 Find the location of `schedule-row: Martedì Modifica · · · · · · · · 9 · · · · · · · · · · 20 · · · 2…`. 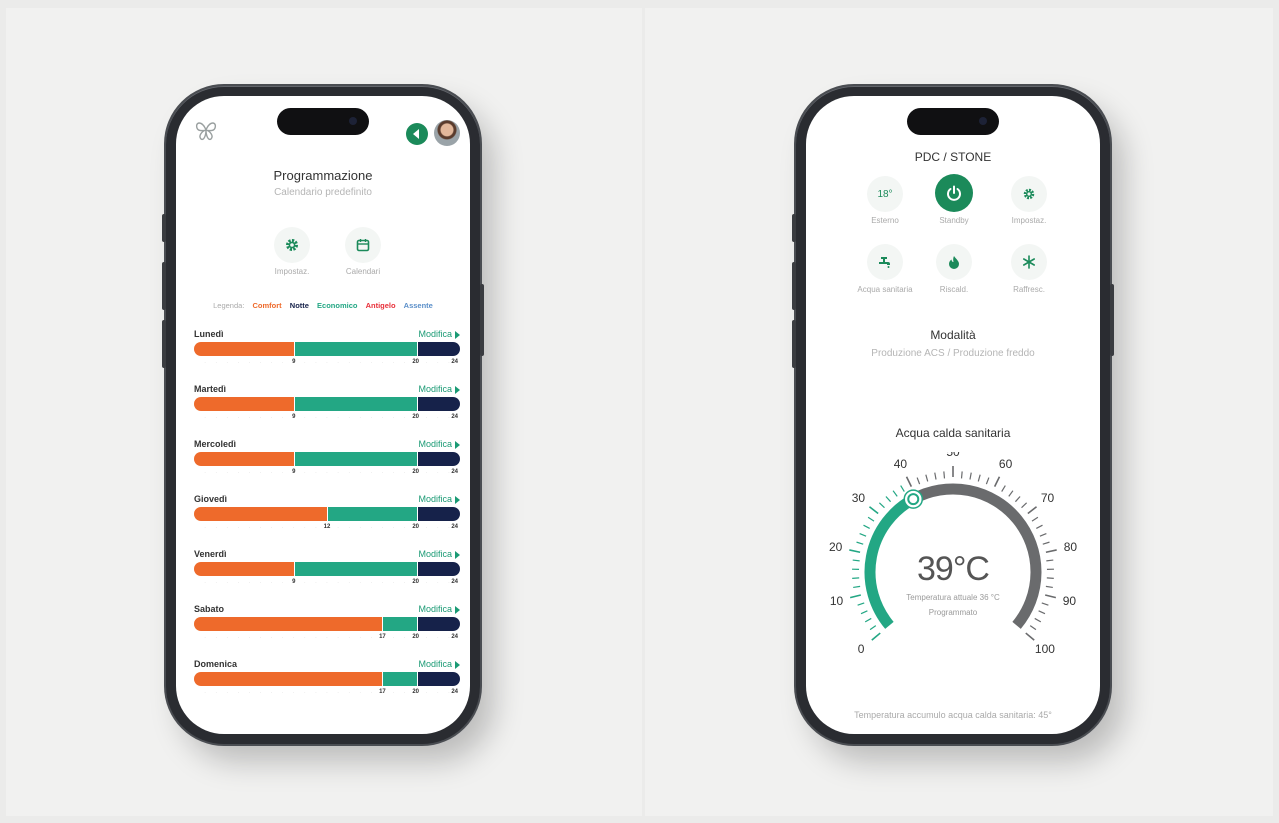

schedule-row: Martedì Modifica · · · · · · · · 9 · · · · · · · · · · 20 · · · 2… is located at coordinates (327, 411).